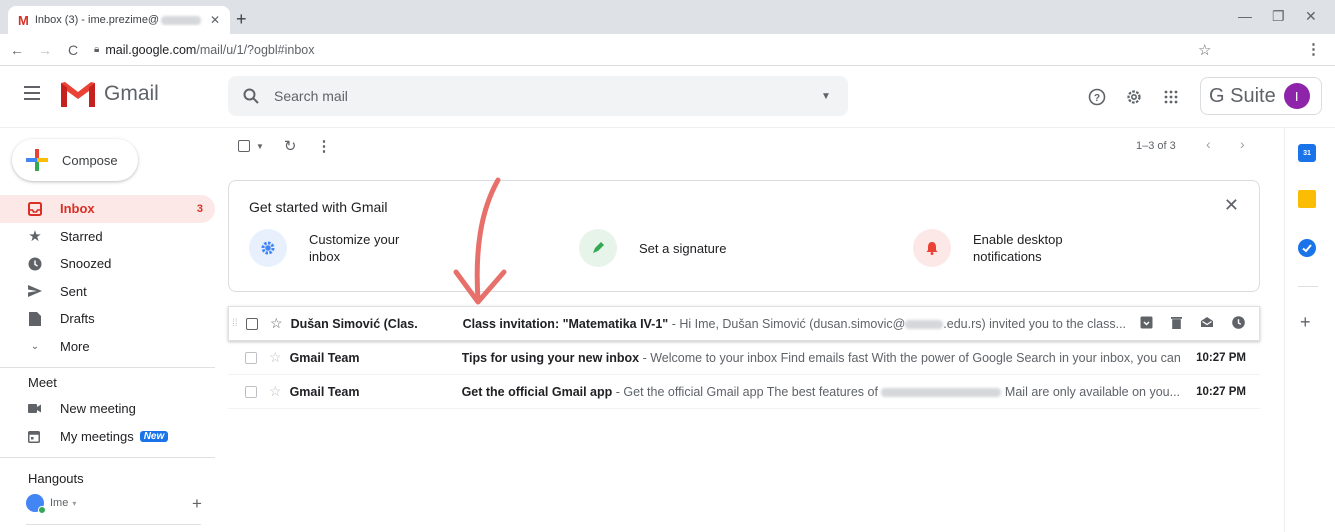  I want to click on help-icon: ?, so click(1097, 99).